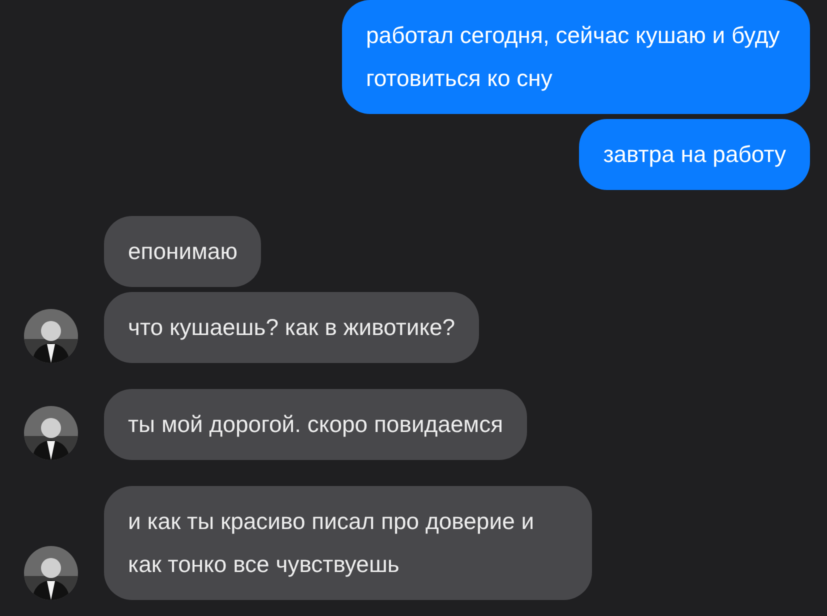 The height and width of the screenshot is (616, 827). I want to click on message-bubble: епонимаю, so click(183, 251).